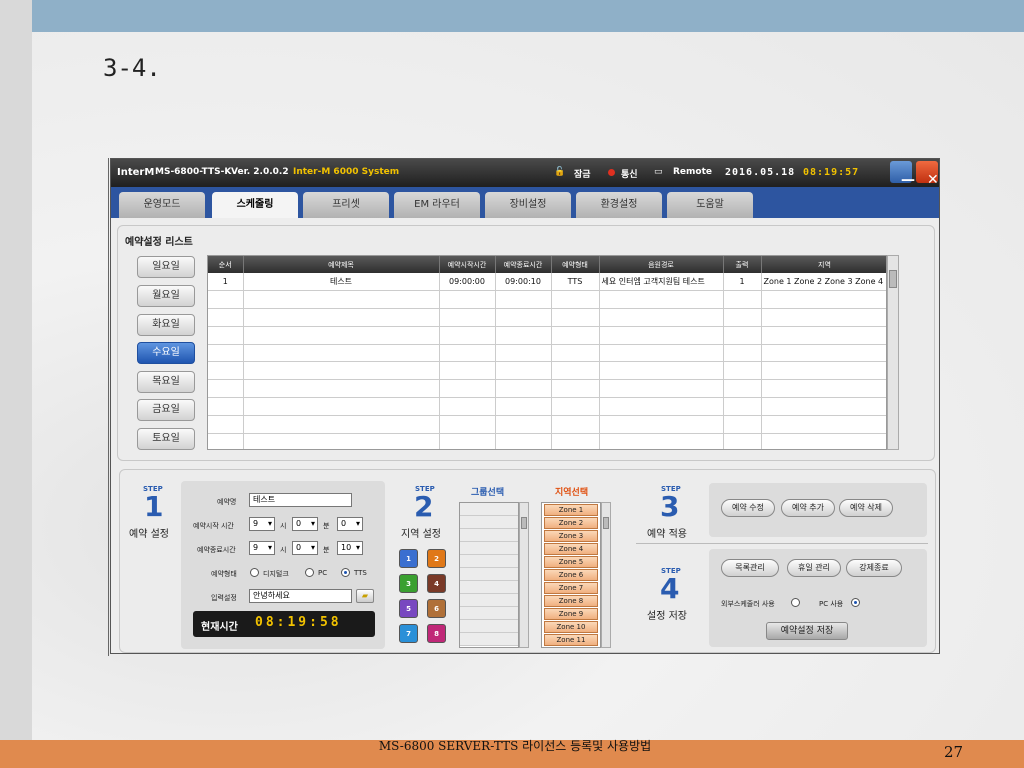 The image size is (1024, 768). I want to click on minimize-button: —, so click(902, 174).